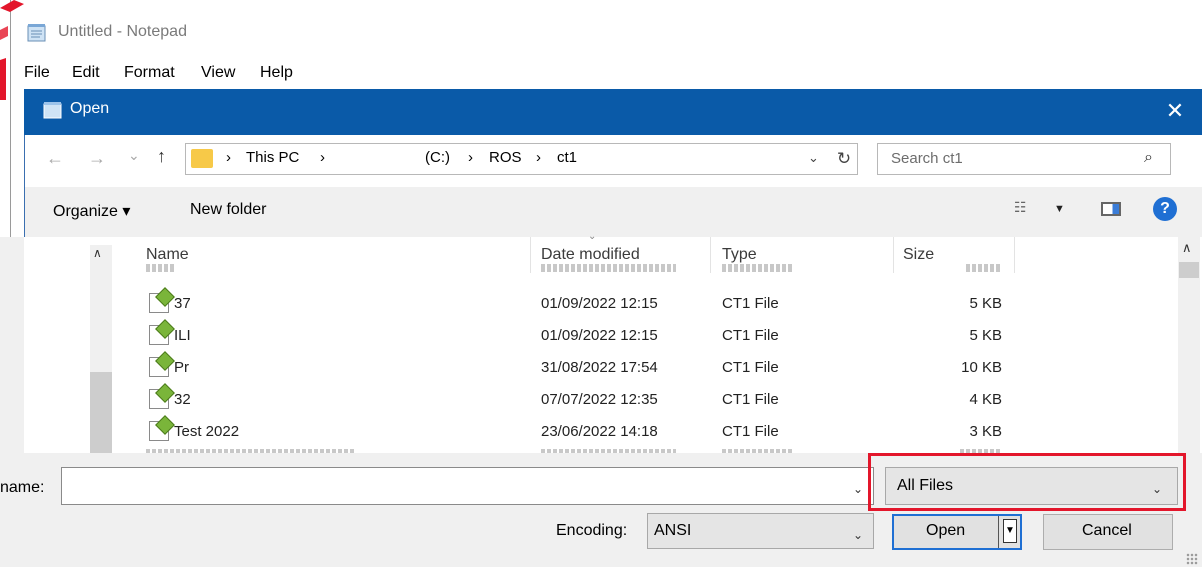 The image size is (1202, 567). What do you see at coordinates (276, 73) in the screenshot?
I see `menu-help: Help` at bounding box center [276, 73].